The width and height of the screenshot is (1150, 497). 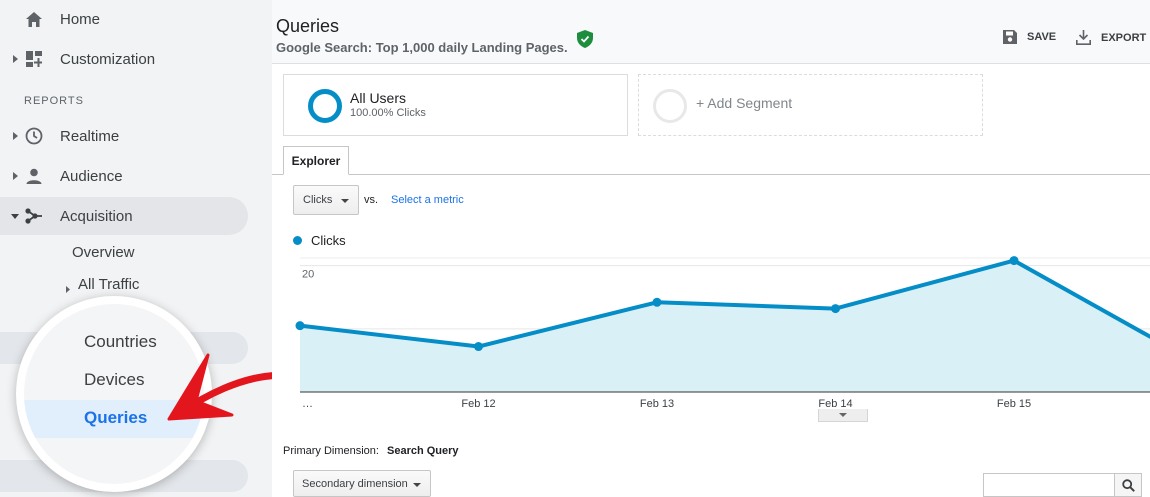 I want to click on segment-title: All Users, so click(x=378, y=98).